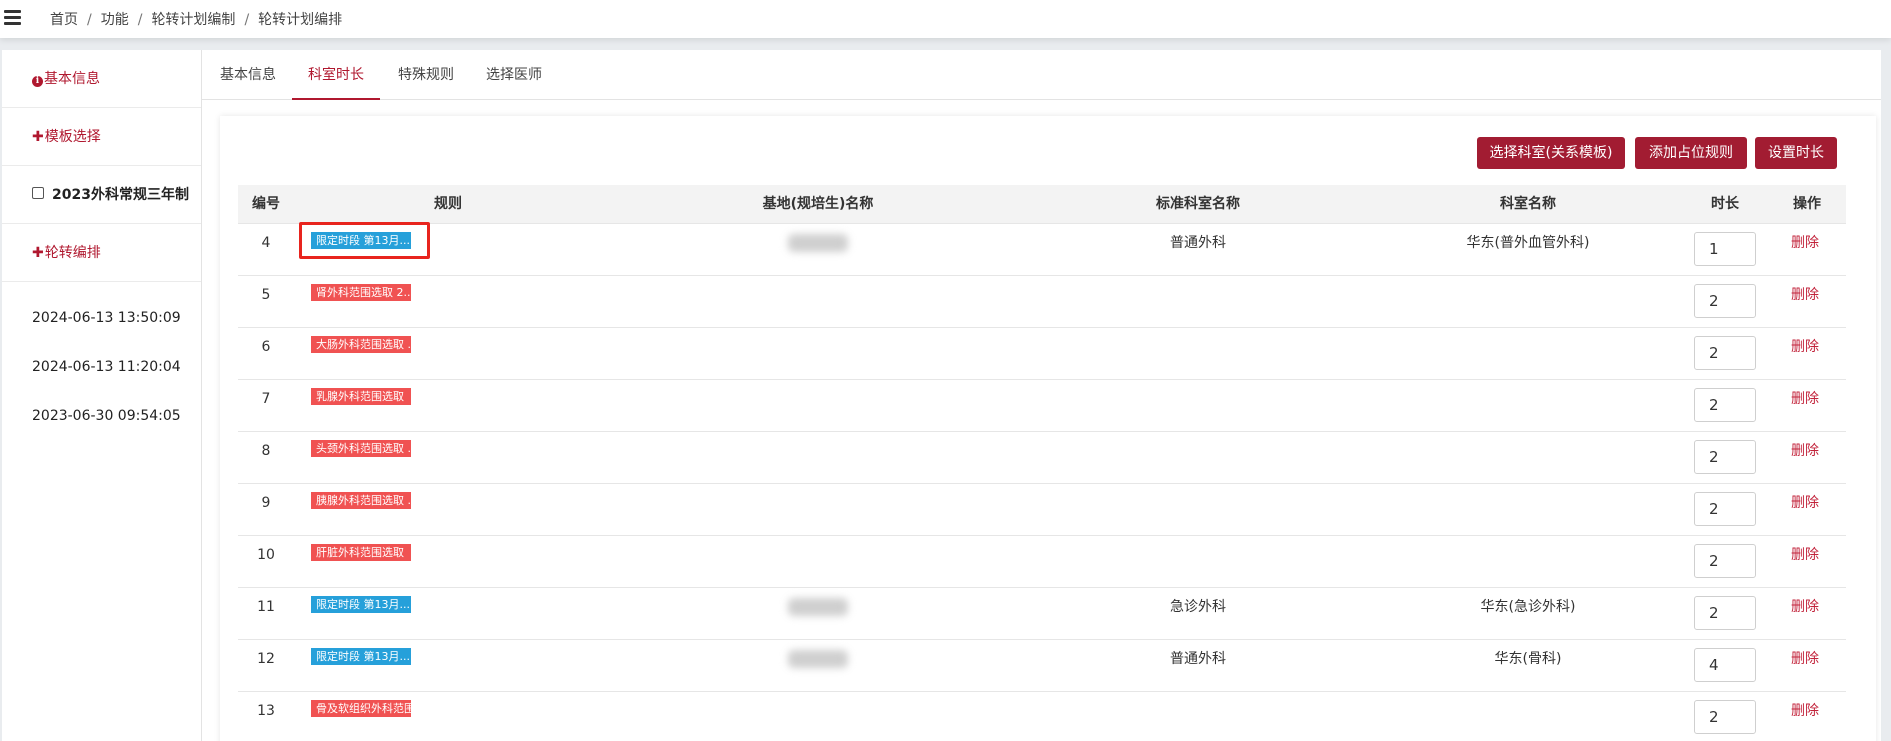 The width and height of the screenshot is (1891, 741). I want to click on tab-special-rules: 特殊规则, so click(426, 75).